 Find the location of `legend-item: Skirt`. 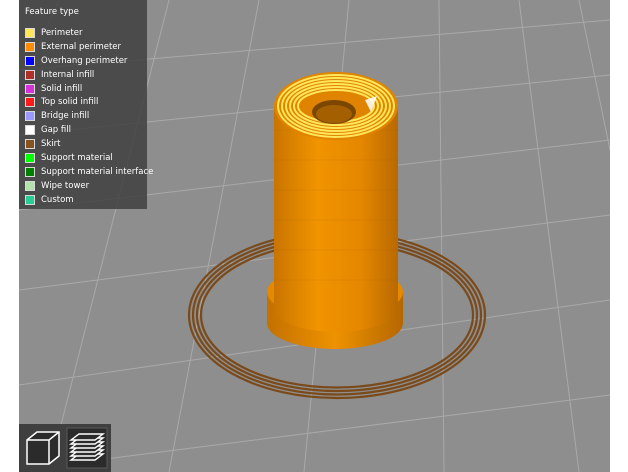

legend-item: Skirt is located at coordinates (86, 144).